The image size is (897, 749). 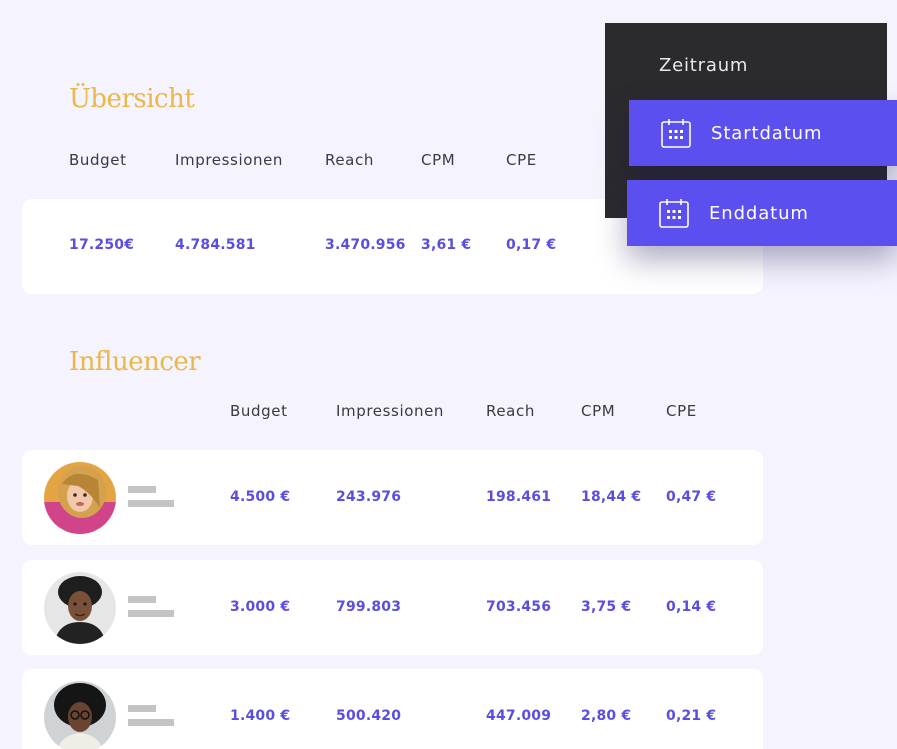 I want to click on overview-header-cpm: CPM, so click(x=438, y=160).